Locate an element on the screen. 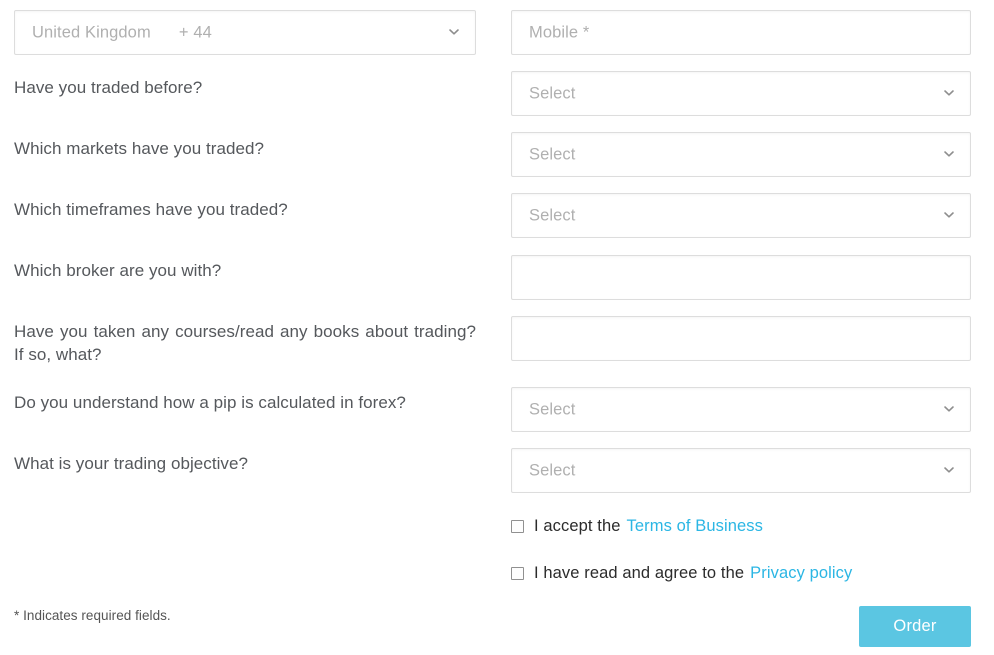 The image size is (994, 655). mobile-placeholder: Mobile * is located at coordinates (559, 32).